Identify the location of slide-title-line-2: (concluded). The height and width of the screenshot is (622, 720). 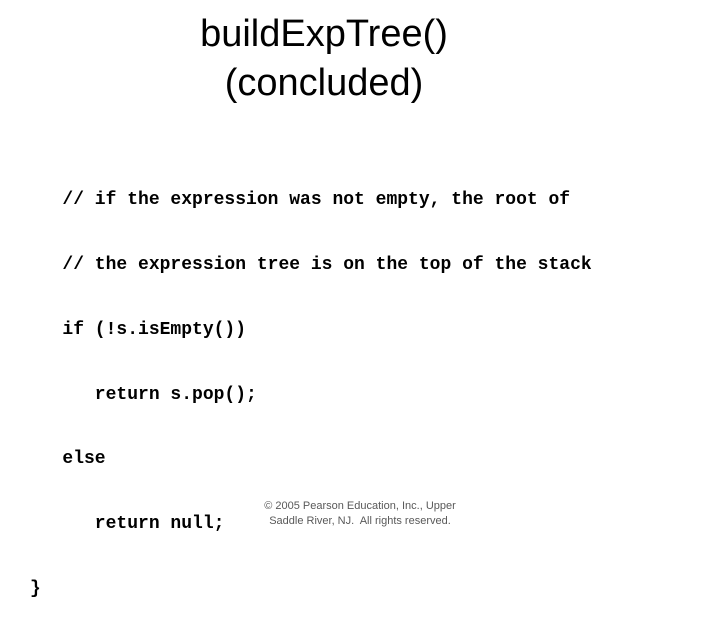
(324, 83).